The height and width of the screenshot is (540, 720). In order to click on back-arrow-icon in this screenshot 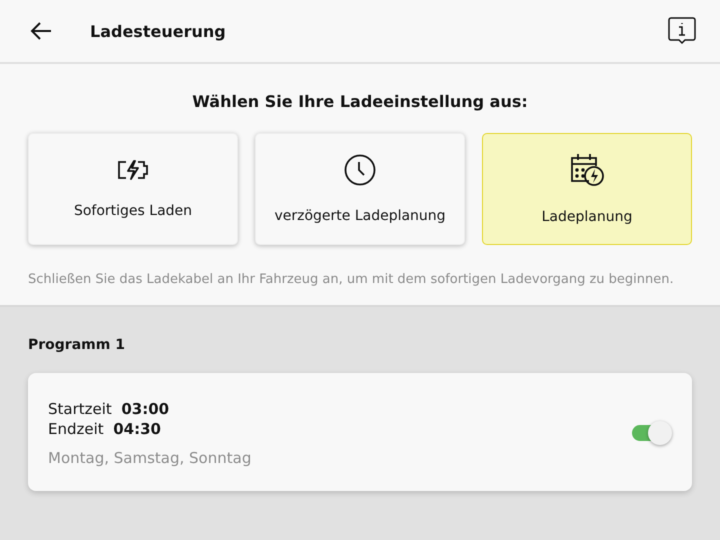, I will do `click(41, 31)`.